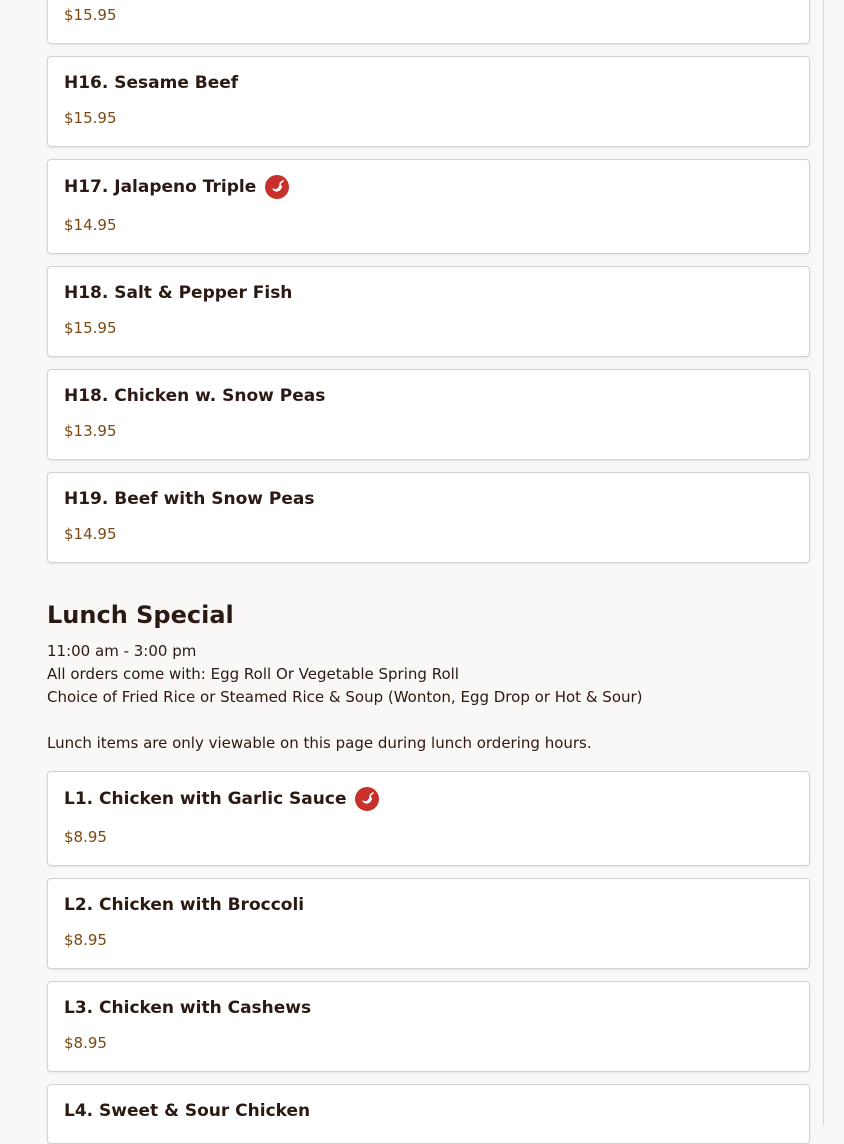 This screenshot has height=1144, width=844. Describe the element at coordinates (205, 799) in the screenshot. I see `item-name: L1. Chicken with Garlic Sauce` at that location.